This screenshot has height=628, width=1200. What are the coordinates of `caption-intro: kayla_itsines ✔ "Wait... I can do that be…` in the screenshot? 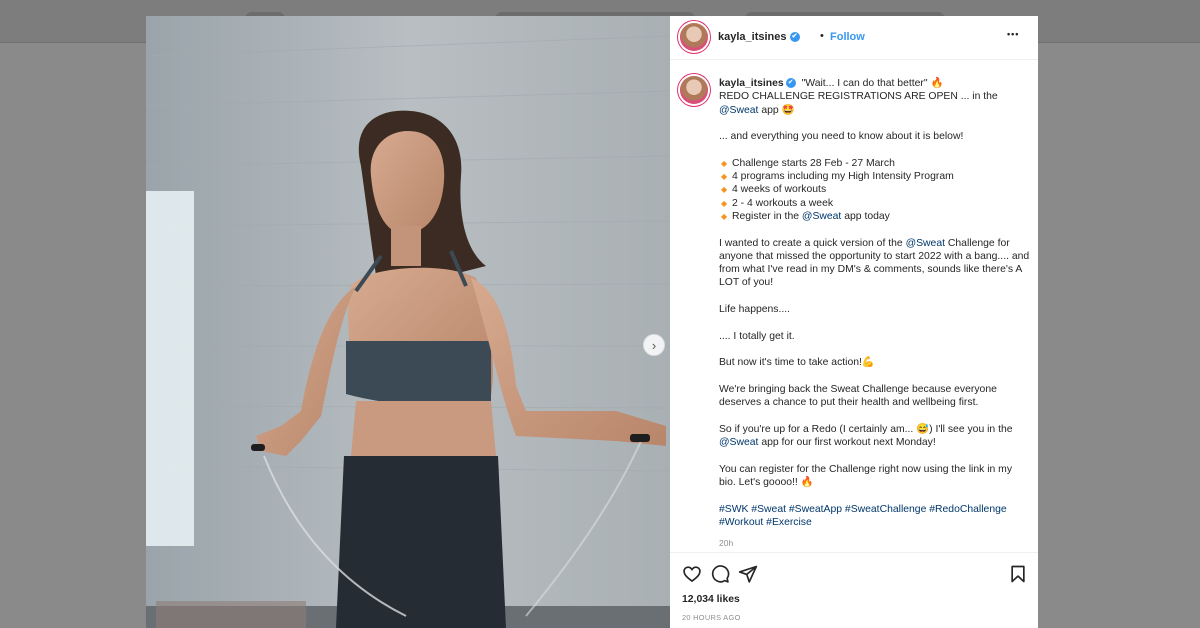 It's located at (875, 97).